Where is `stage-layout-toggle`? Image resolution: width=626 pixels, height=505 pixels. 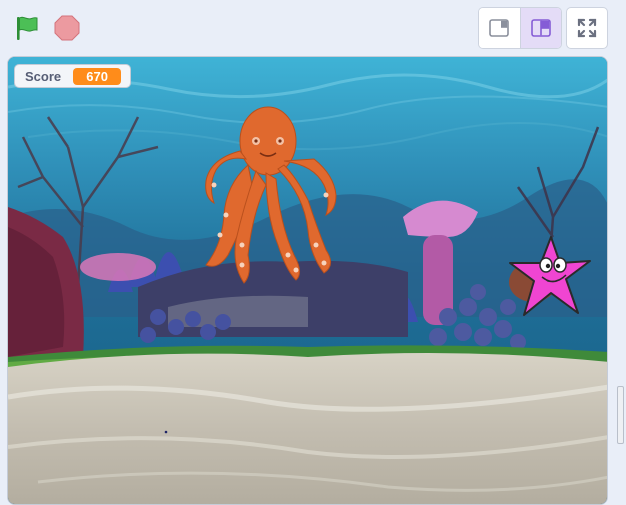
stage-layout-toggle is located at coordinates (520, 28).